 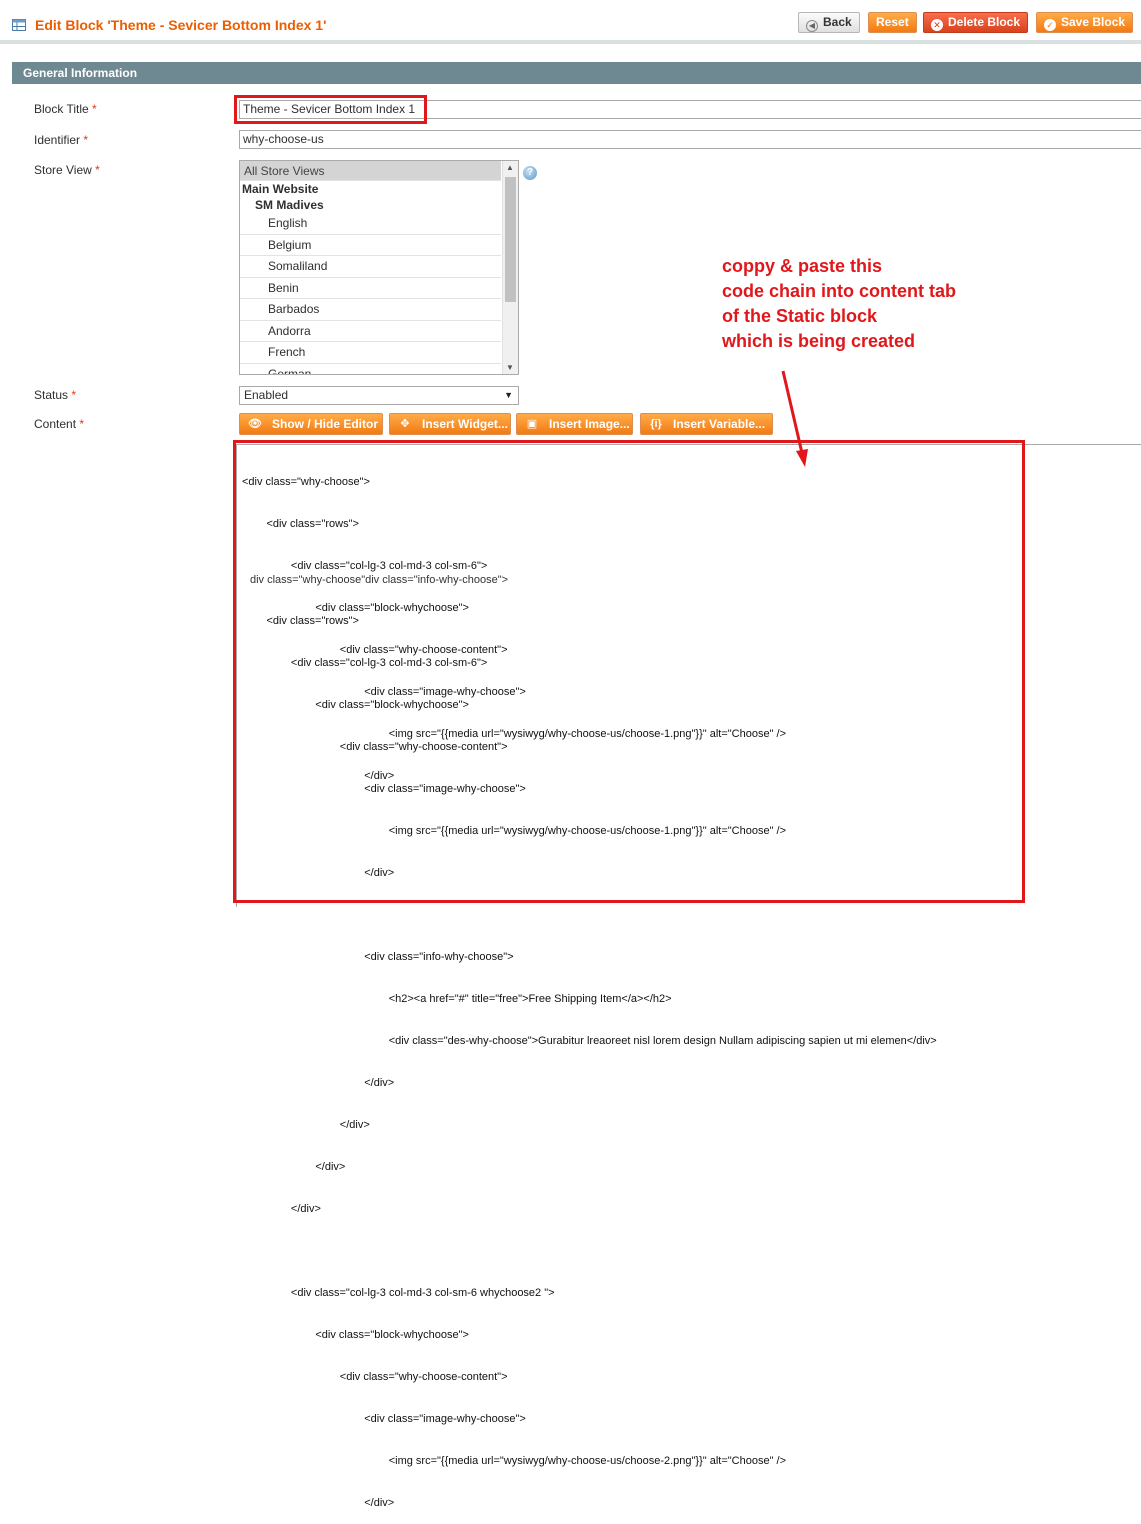 I want to click on back-button: ◀ Back, so click(x=829, y=22).